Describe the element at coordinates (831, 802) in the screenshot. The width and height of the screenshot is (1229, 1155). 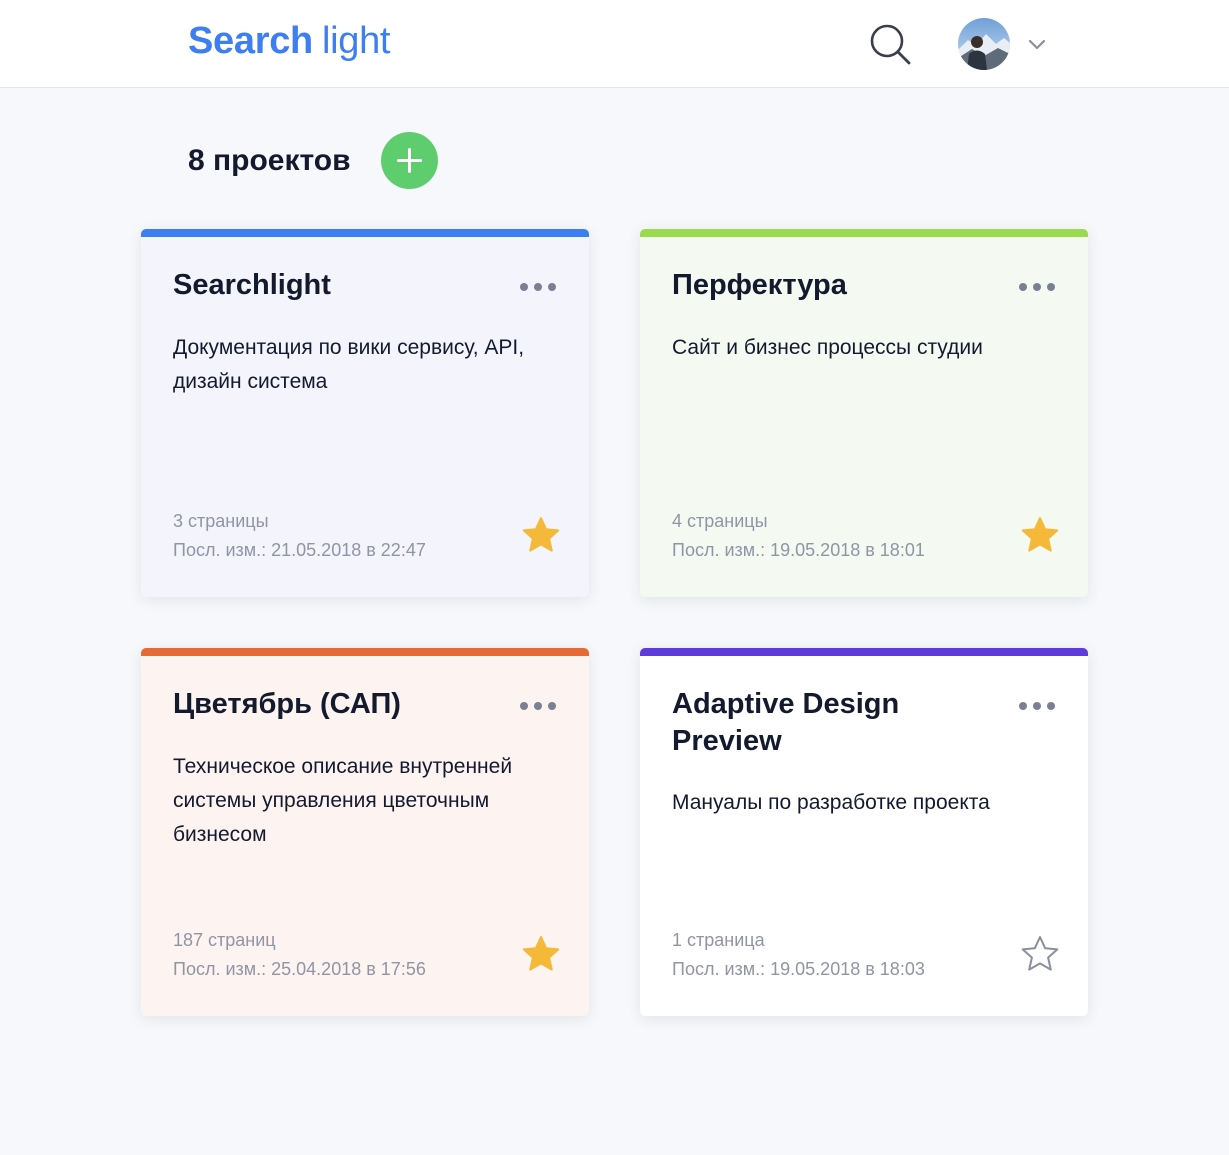
I see `project-description: Мануалы по разработке проекта` at that location.